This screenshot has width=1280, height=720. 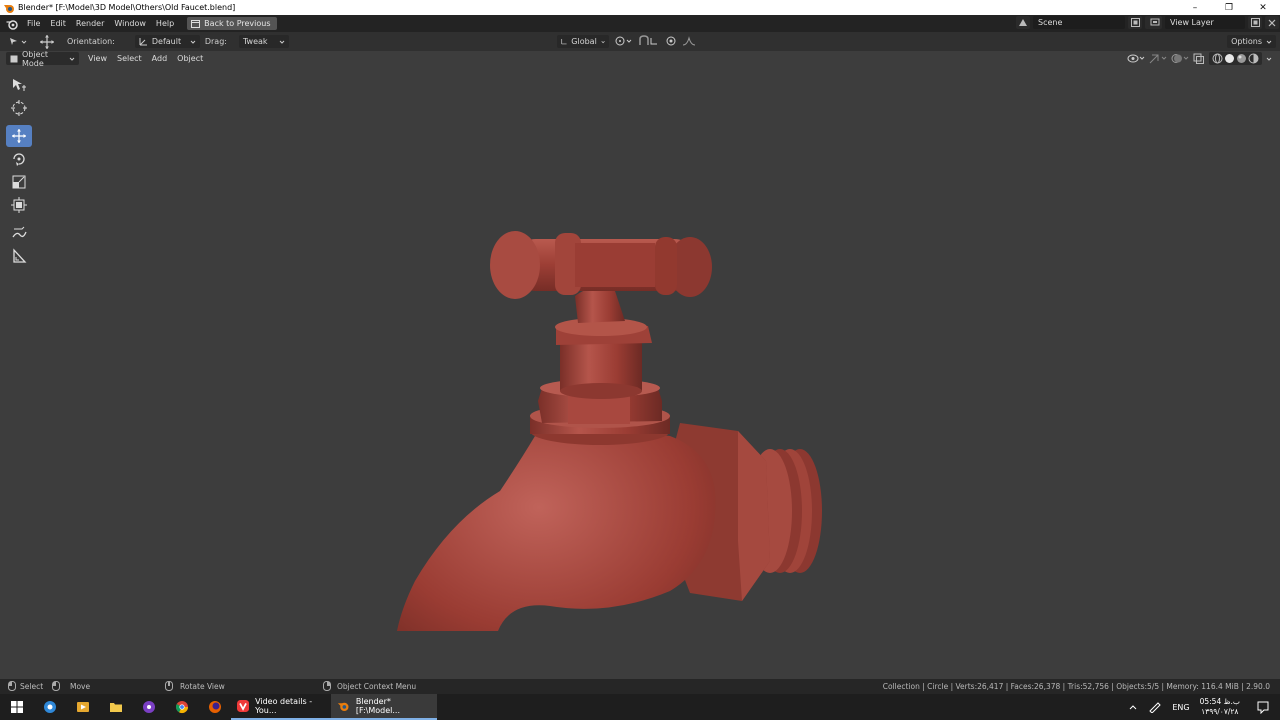 I want to click on mouse-left-icon, so click(x=12, y=686).